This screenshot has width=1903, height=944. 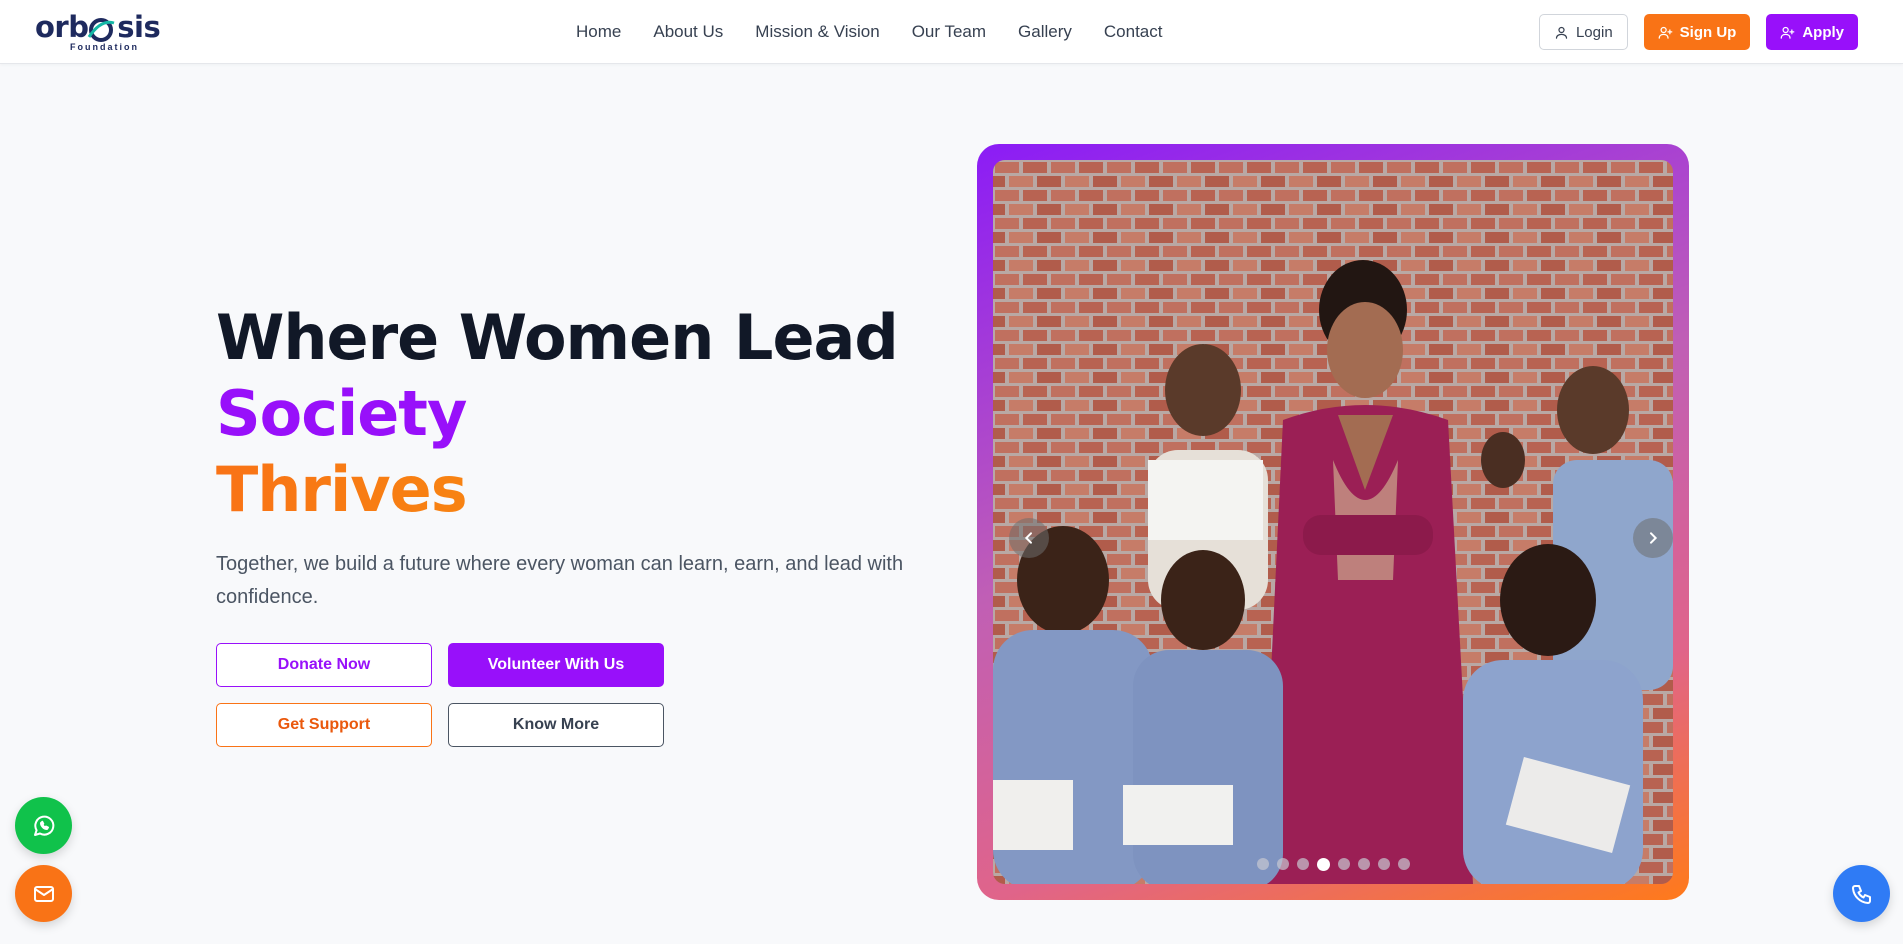 I want to click on carousel-next-button, so click(x=1653, y=538).